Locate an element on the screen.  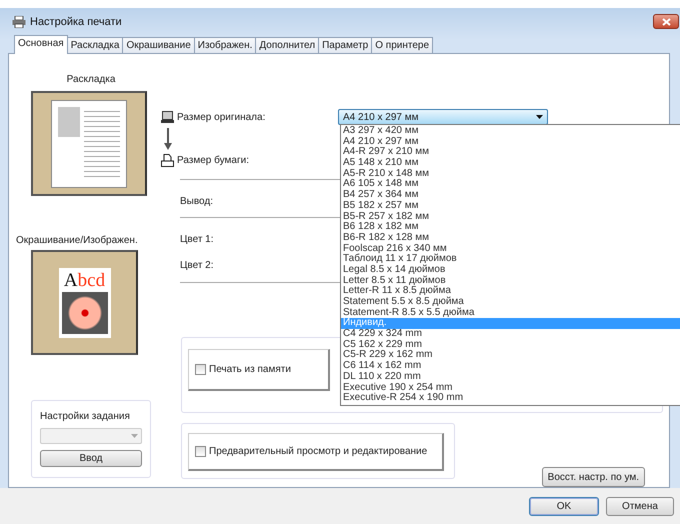
dialog-button: OK is located at coordinates (564, 506).